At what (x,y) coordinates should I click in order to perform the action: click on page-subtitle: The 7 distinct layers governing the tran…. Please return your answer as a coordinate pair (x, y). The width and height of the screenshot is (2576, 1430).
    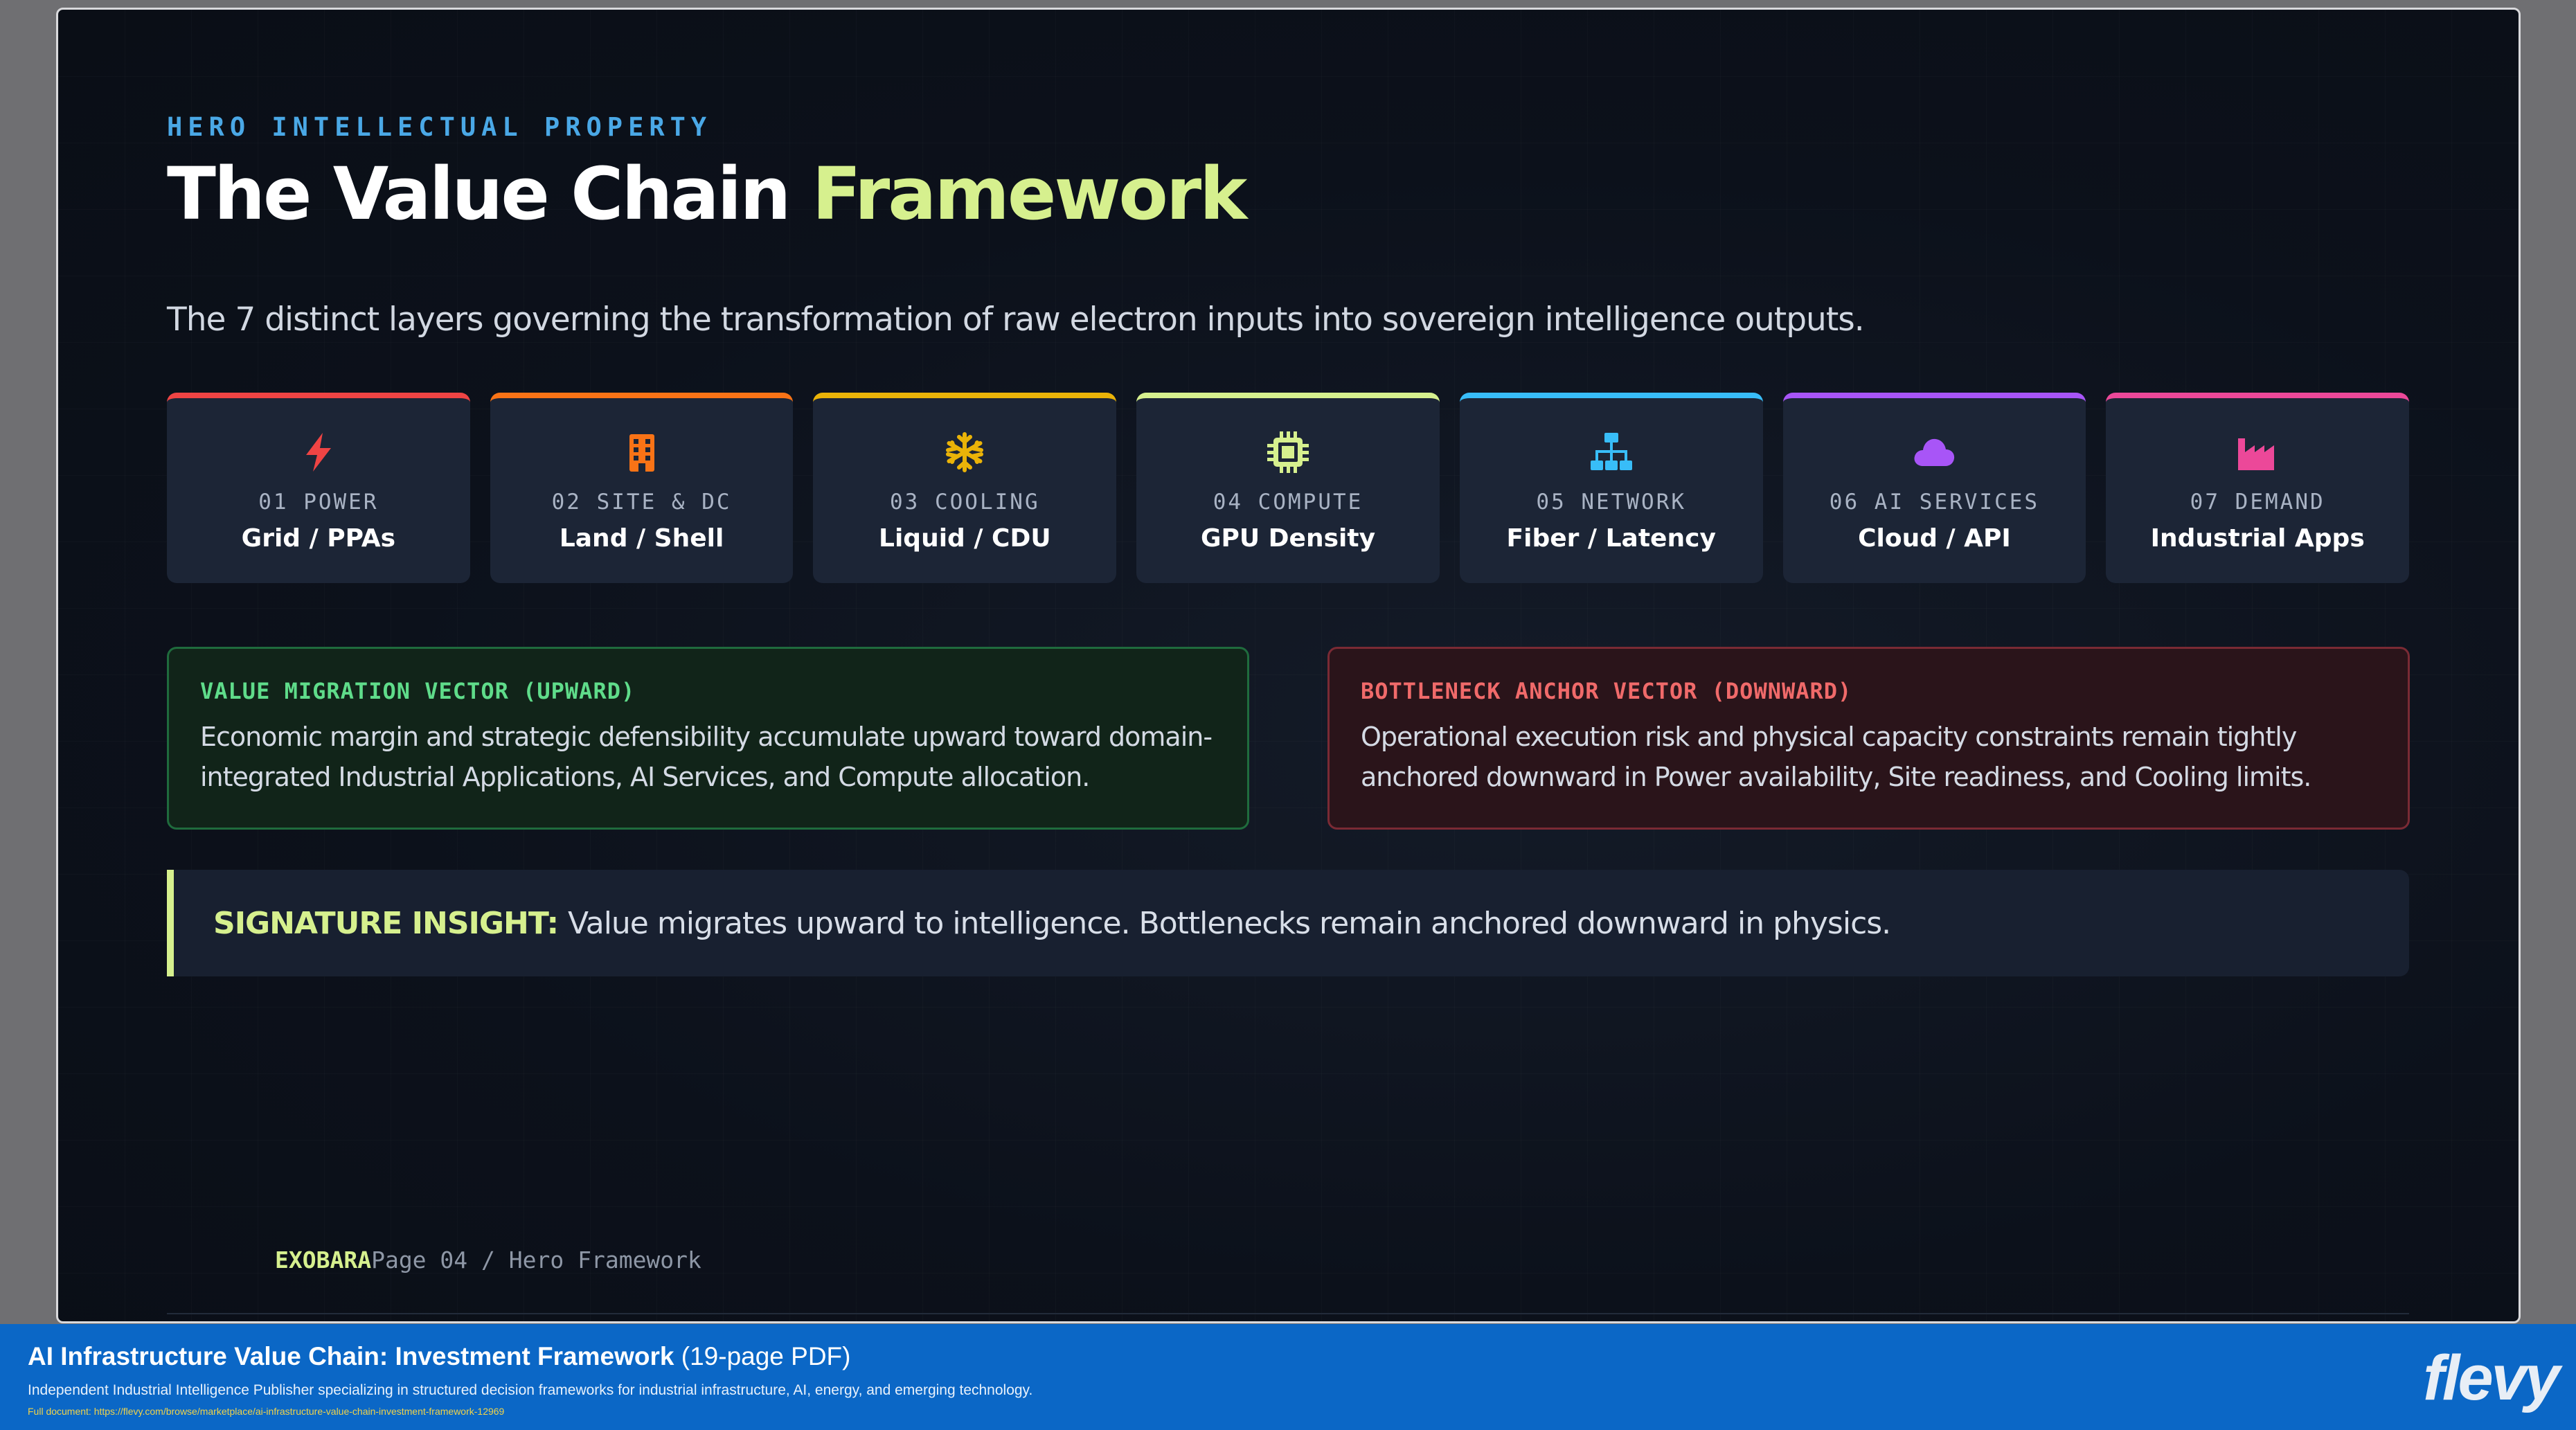
    Looking at the image, I should click on (1016, 320).